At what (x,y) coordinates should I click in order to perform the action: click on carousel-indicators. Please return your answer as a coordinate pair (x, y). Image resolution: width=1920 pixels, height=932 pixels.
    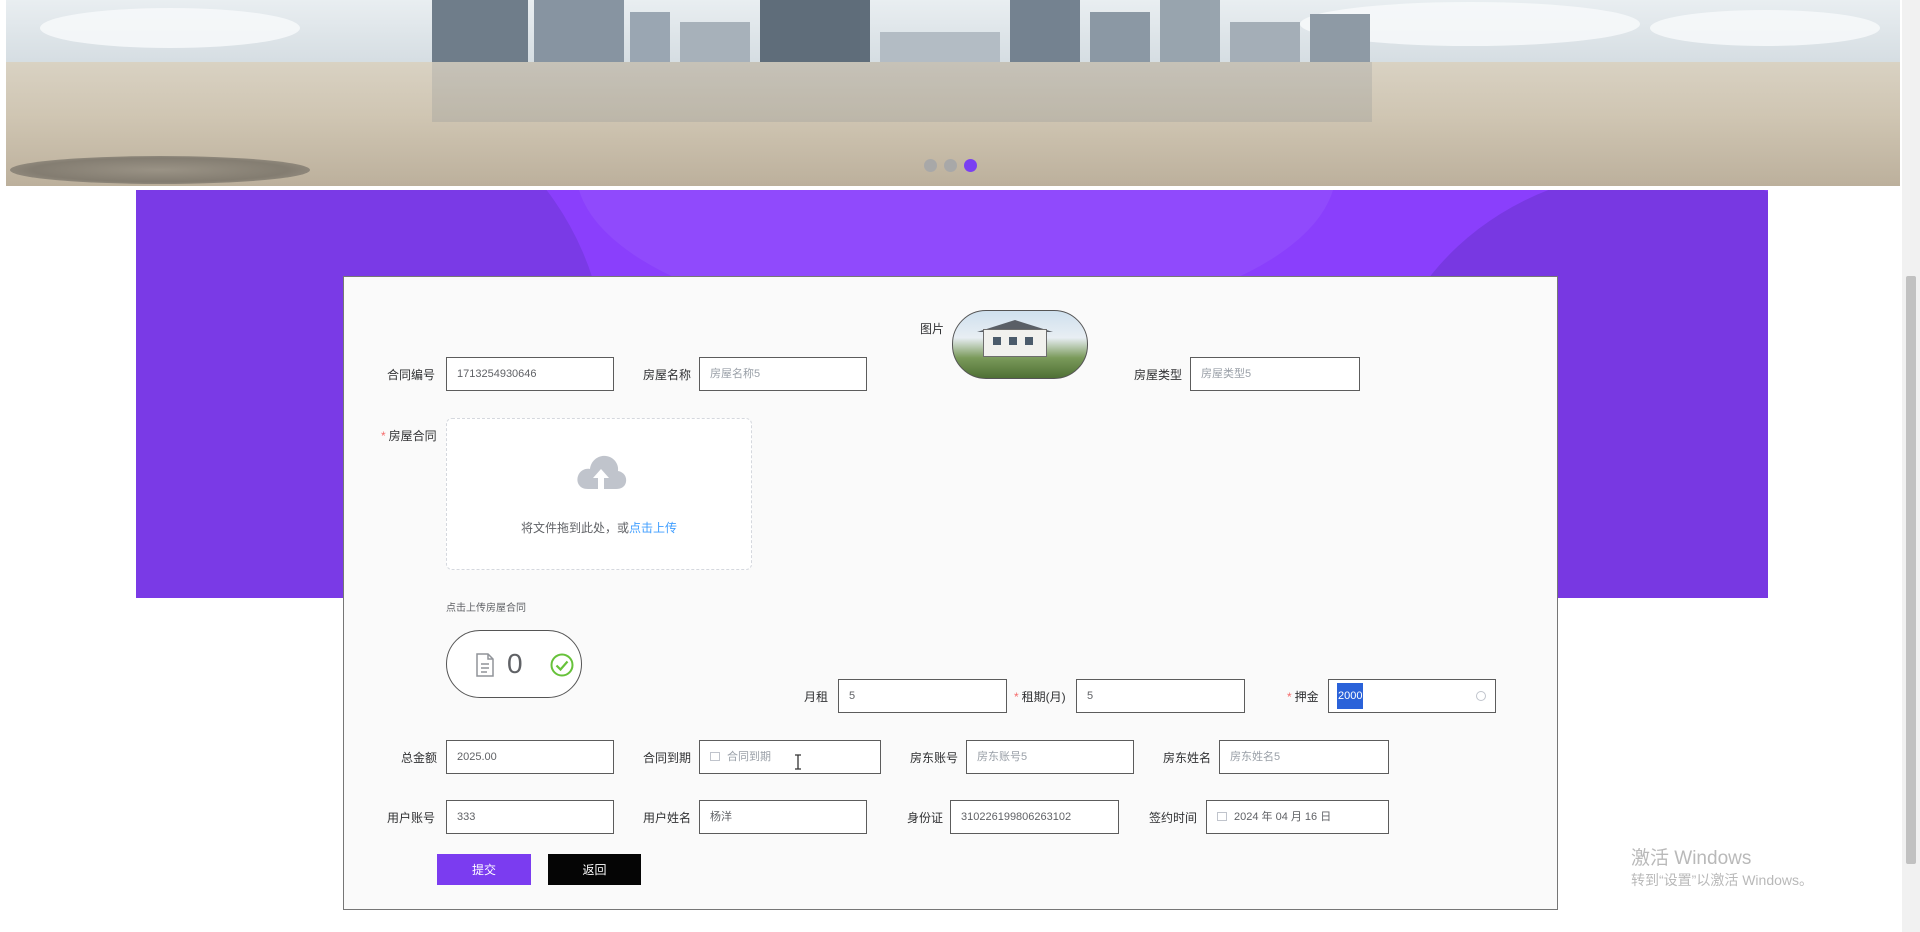
    Looking at the image, I should click on (950, 165).